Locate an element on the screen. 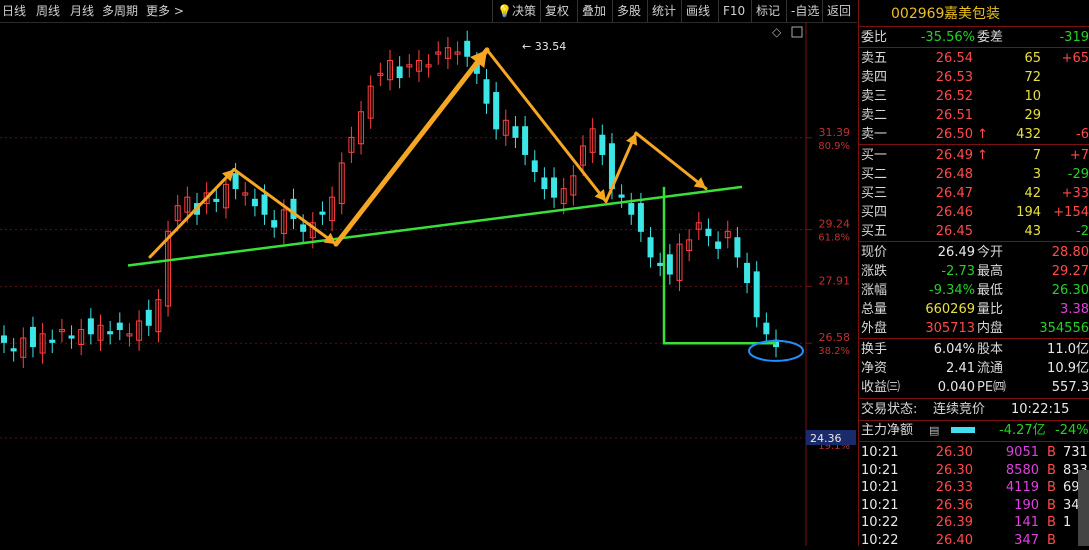 The height and width of the screenshot is (550, 1089). axis-price-label: 27.91 is located at coordinates (835, 280).